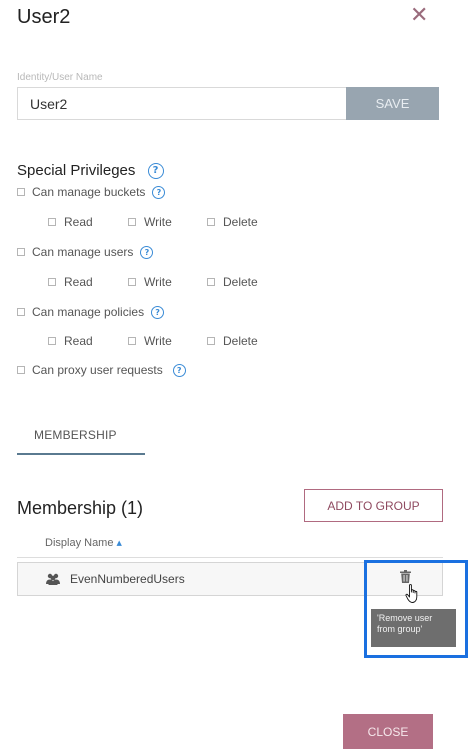 This screenshot has width=471, height=749. What do you see at coordinates (388, 731) in the screenshot?
I see `close-button: CLOSE` at bounding box center [388, 731].